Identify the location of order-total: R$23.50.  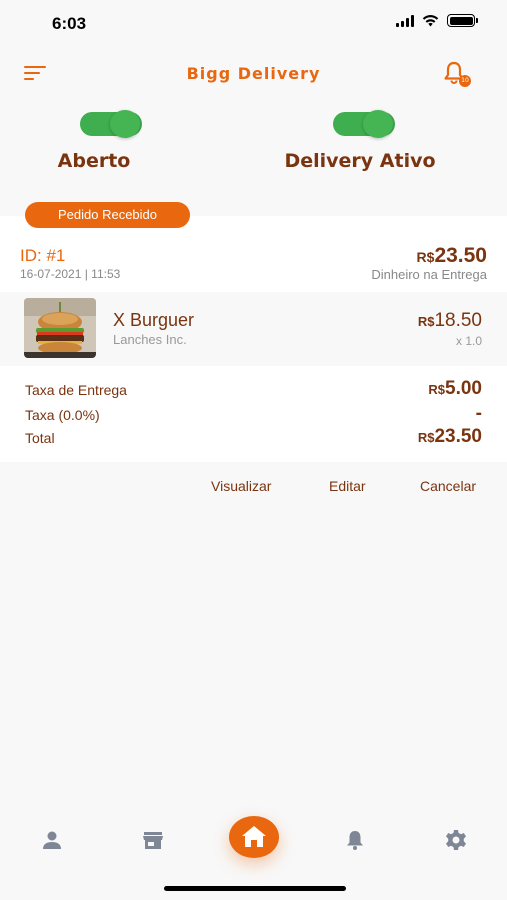
(451, 255).